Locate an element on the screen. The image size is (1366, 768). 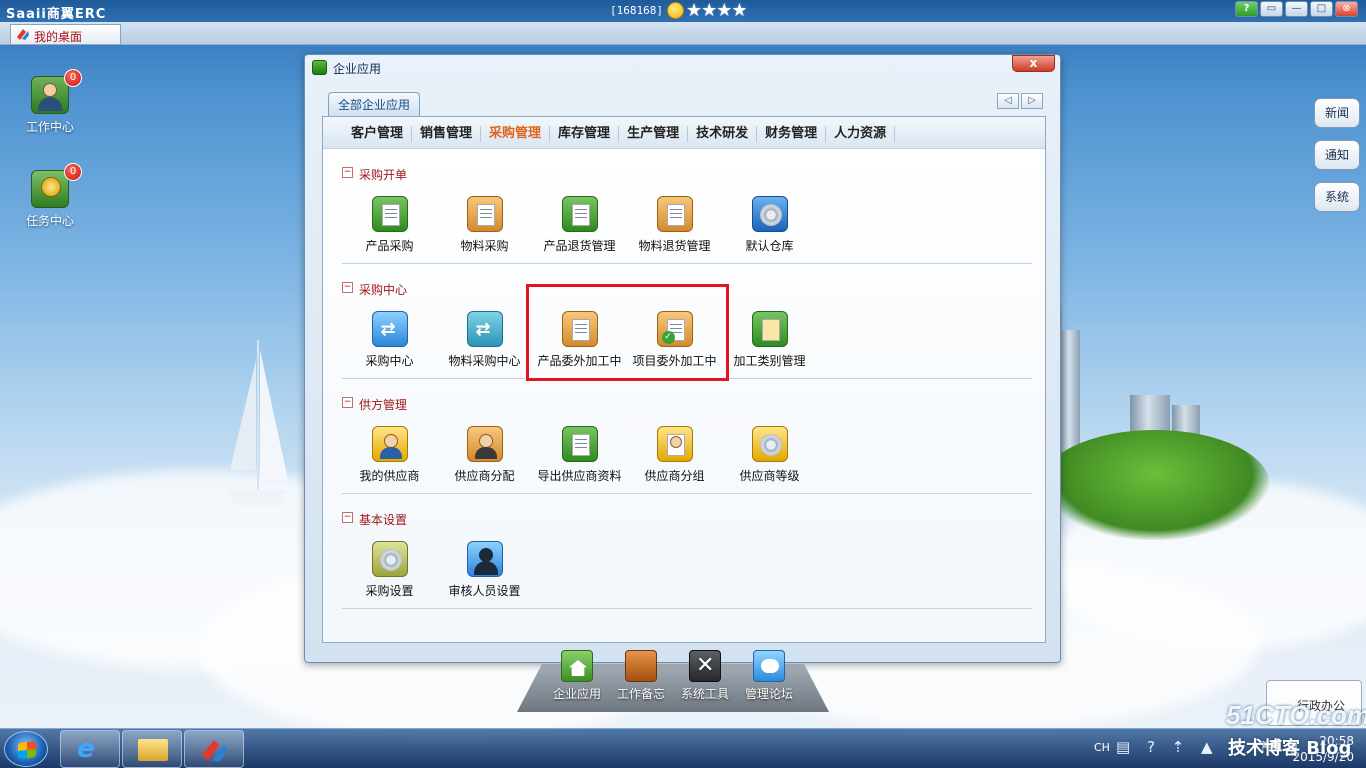
app-logo-icon is located at coordinates (23, 34).